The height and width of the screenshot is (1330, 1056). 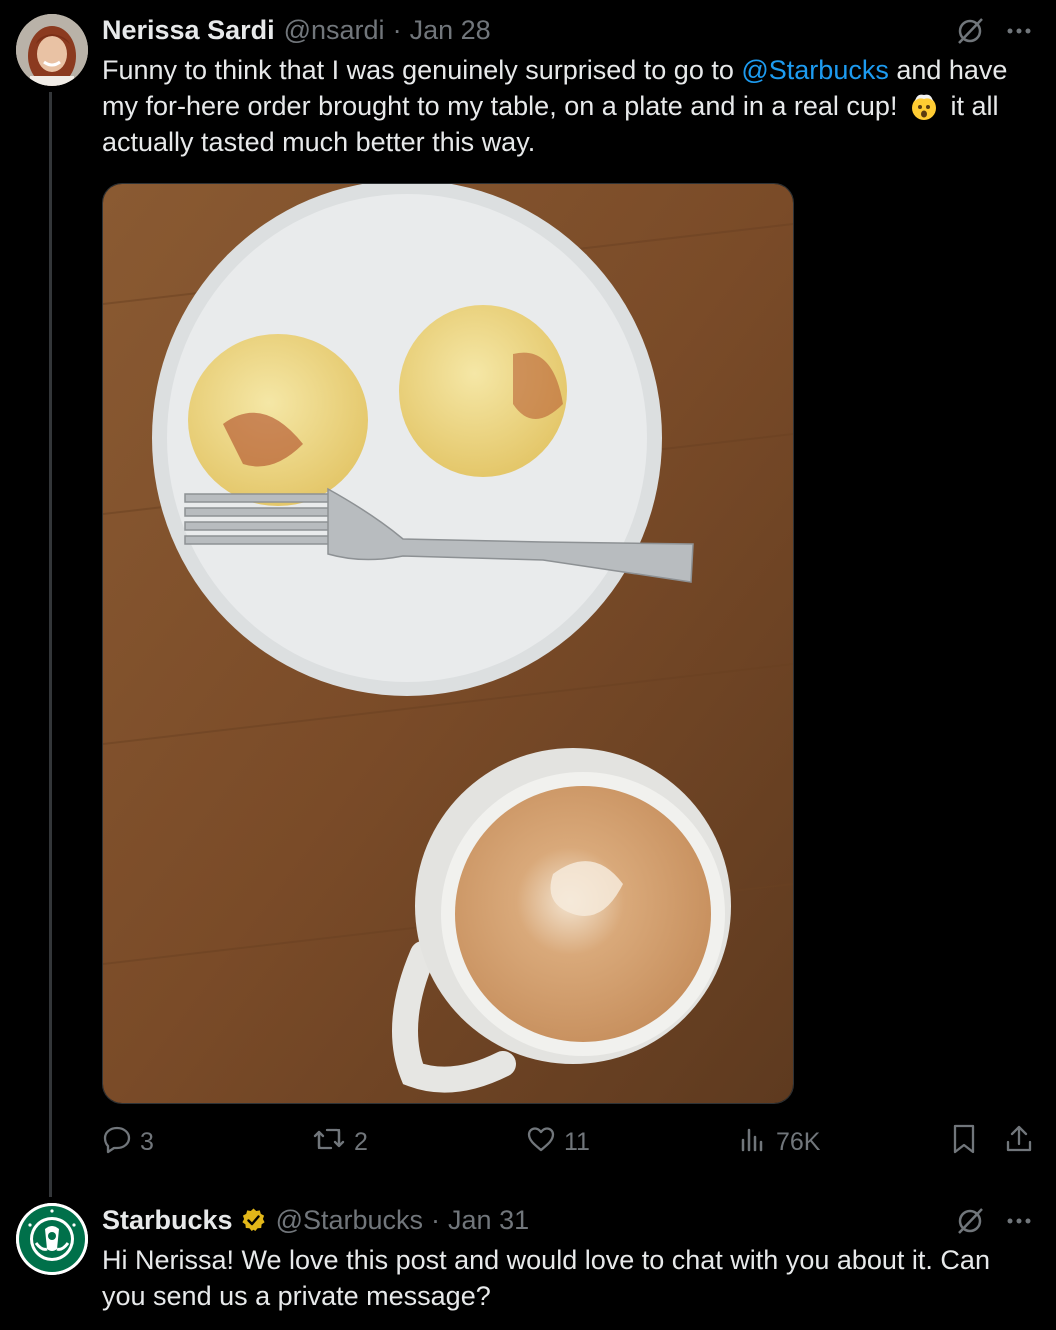 I want to click on tweet-header: Nerissa Sardi @nsardi · Jan 28, so click(x=296, y=30).